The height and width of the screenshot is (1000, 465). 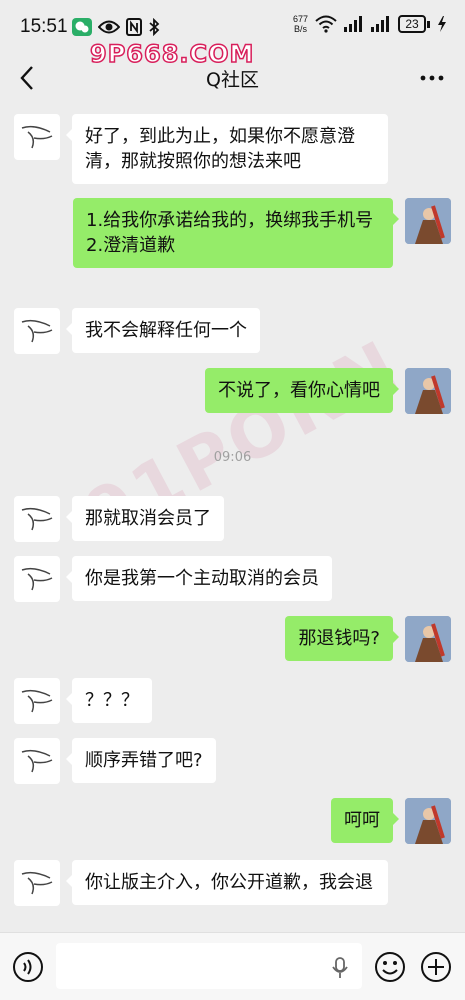 I want to click on eye-icon, so click(x=109, y=27).